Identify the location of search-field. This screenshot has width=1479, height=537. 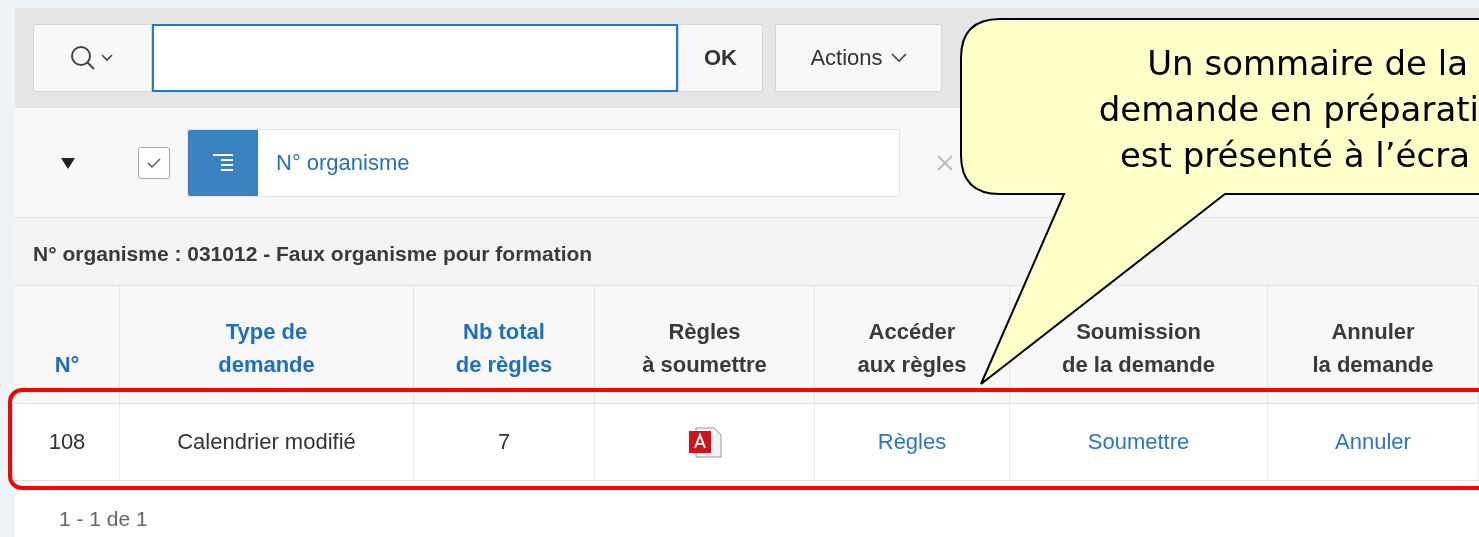
(415, 58).